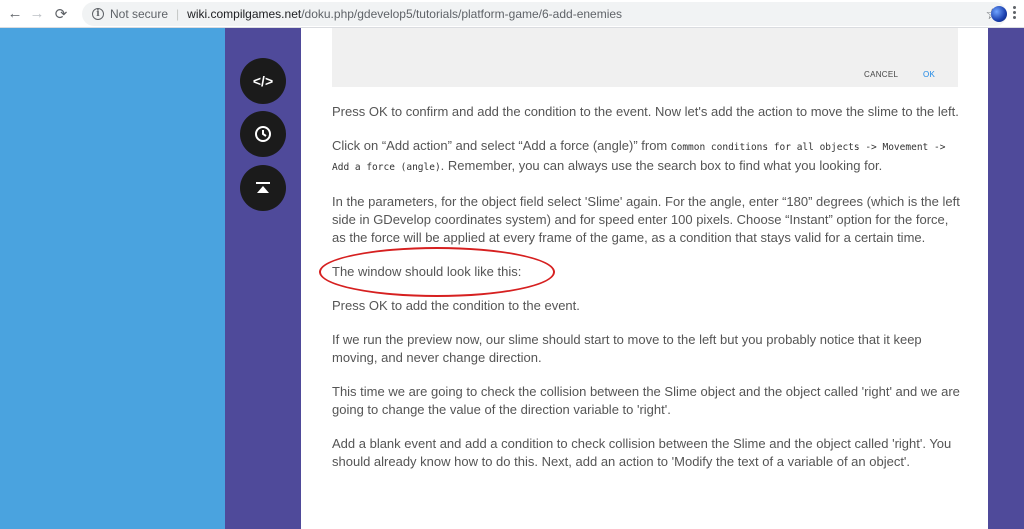 The image size is (1024, 529). I want to click on clock-svg, so click(263, 134).